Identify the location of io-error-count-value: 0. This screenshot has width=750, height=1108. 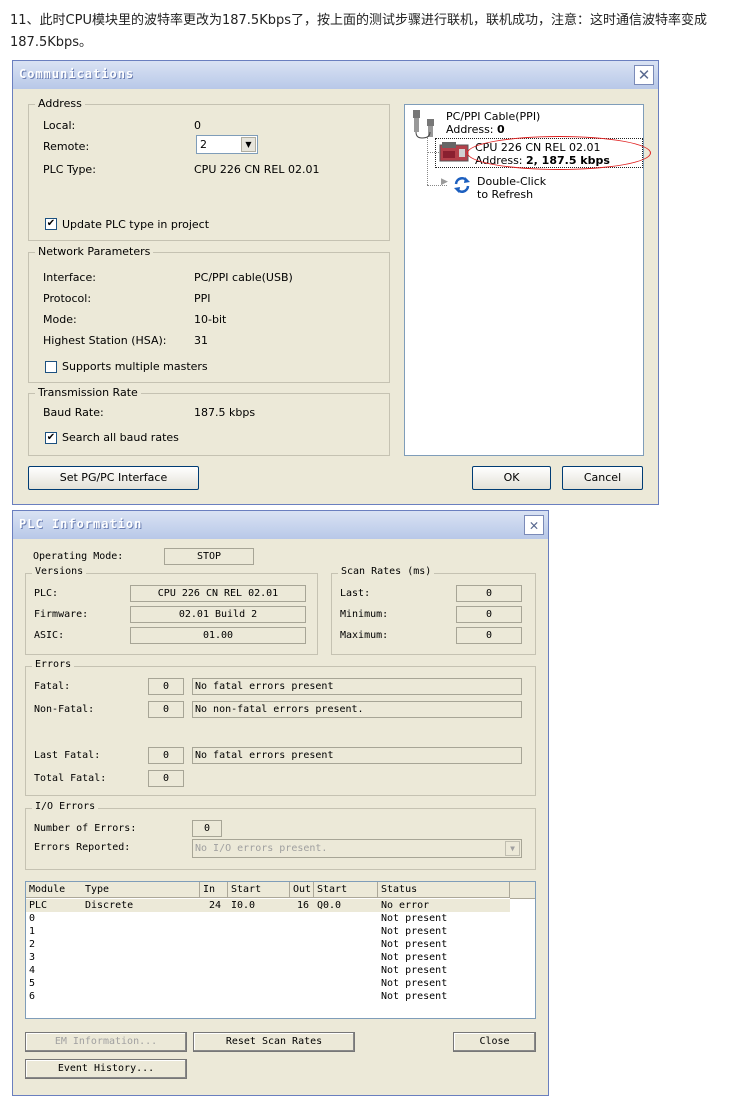
(207, 828).